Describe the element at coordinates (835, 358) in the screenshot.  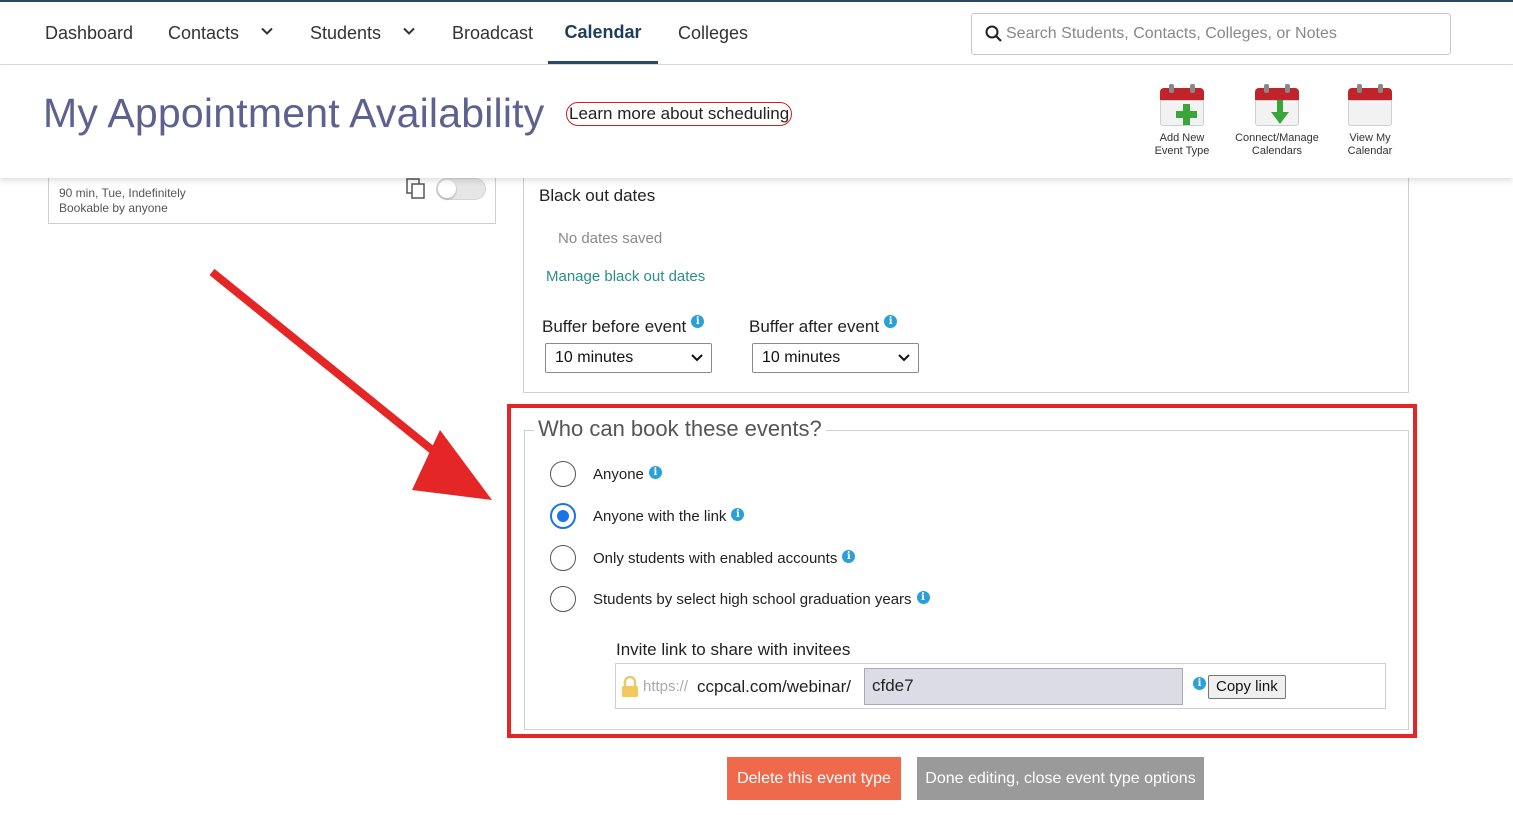
I see `buffer-after-select: 10 minutes` at that location.